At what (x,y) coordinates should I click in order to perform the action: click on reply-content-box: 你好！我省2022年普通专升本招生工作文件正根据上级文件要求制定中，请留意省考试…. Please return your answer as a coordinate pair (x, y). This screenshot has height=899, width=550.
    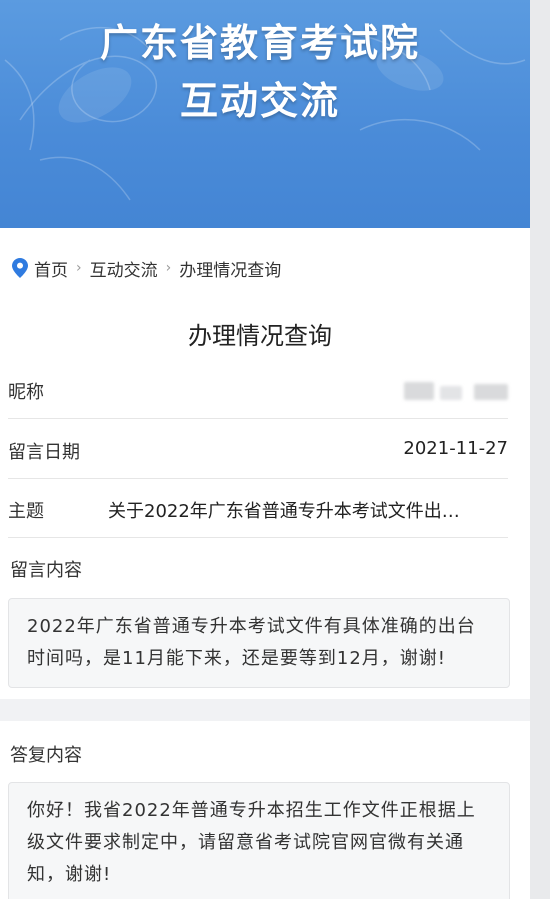
    Looking at the image, I should click on (259, 840).